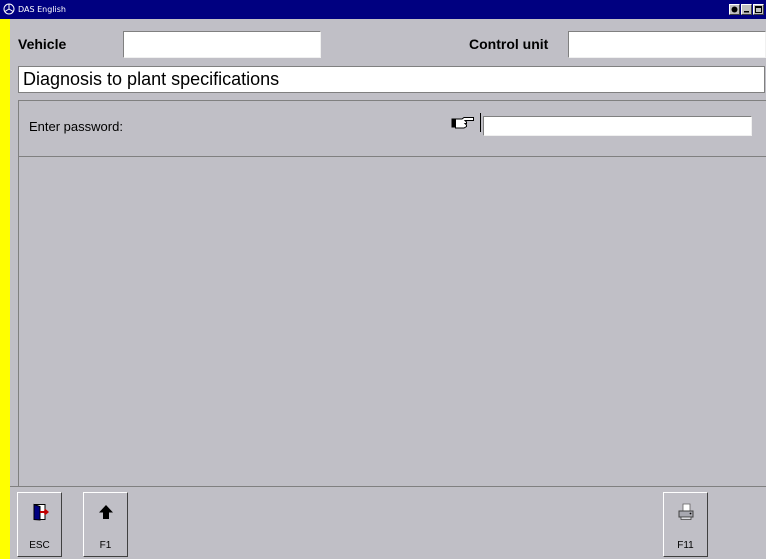 The image size is (766, 559). I want to click on close-button, so click(758, 9).